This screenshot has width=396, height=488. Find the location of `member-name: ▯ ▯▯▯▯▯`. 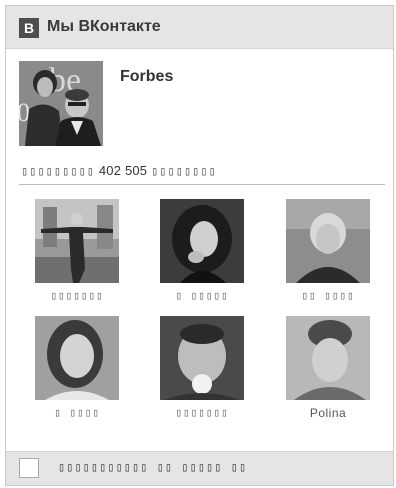

member-name: ▯ ▯▯▯▯▯ is located at coordinates (202, 295).